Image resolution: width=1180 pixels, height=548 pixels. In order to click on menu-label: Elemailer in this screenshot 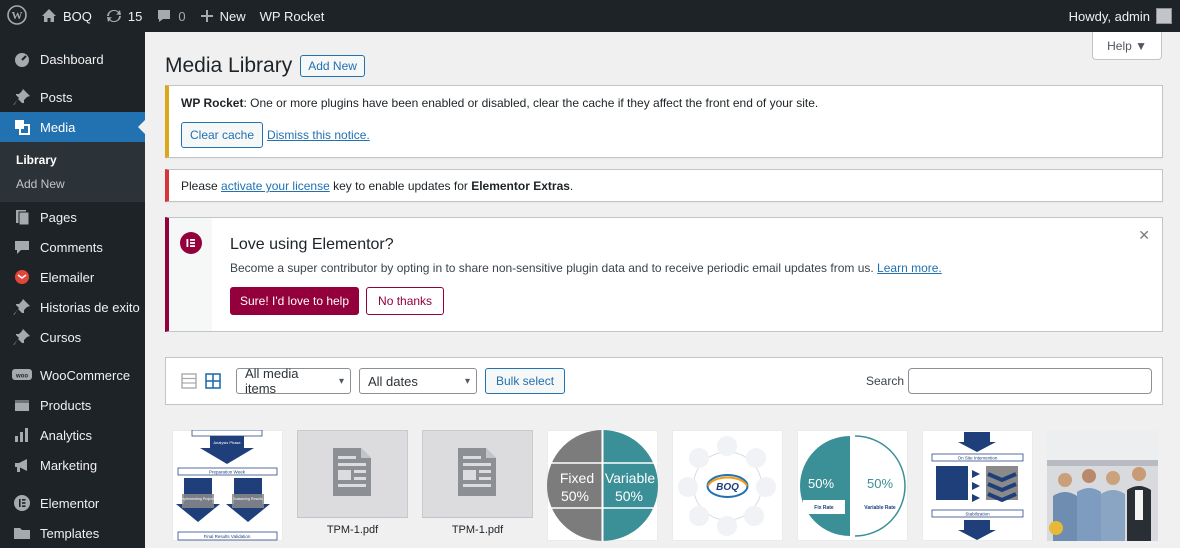, I will do `click(67, 277)`.